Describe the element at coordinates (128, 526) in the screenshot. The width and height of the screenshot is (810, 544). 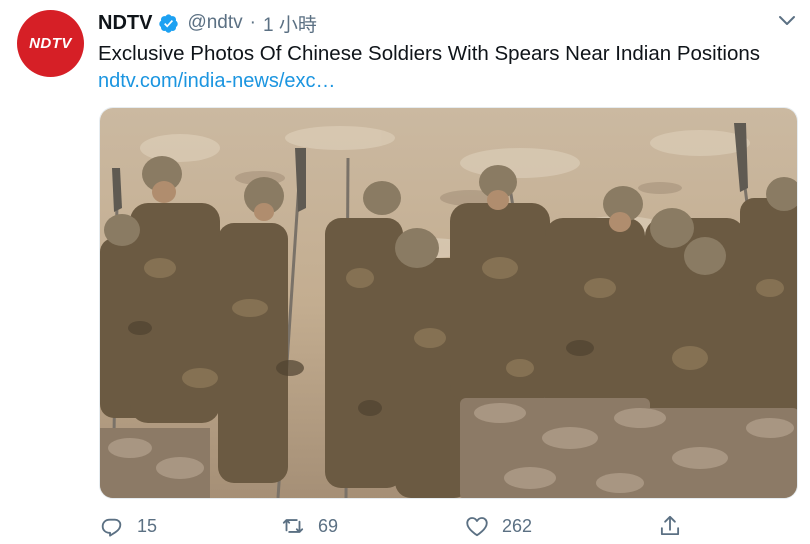
I see `reply-button: 15` at that location.